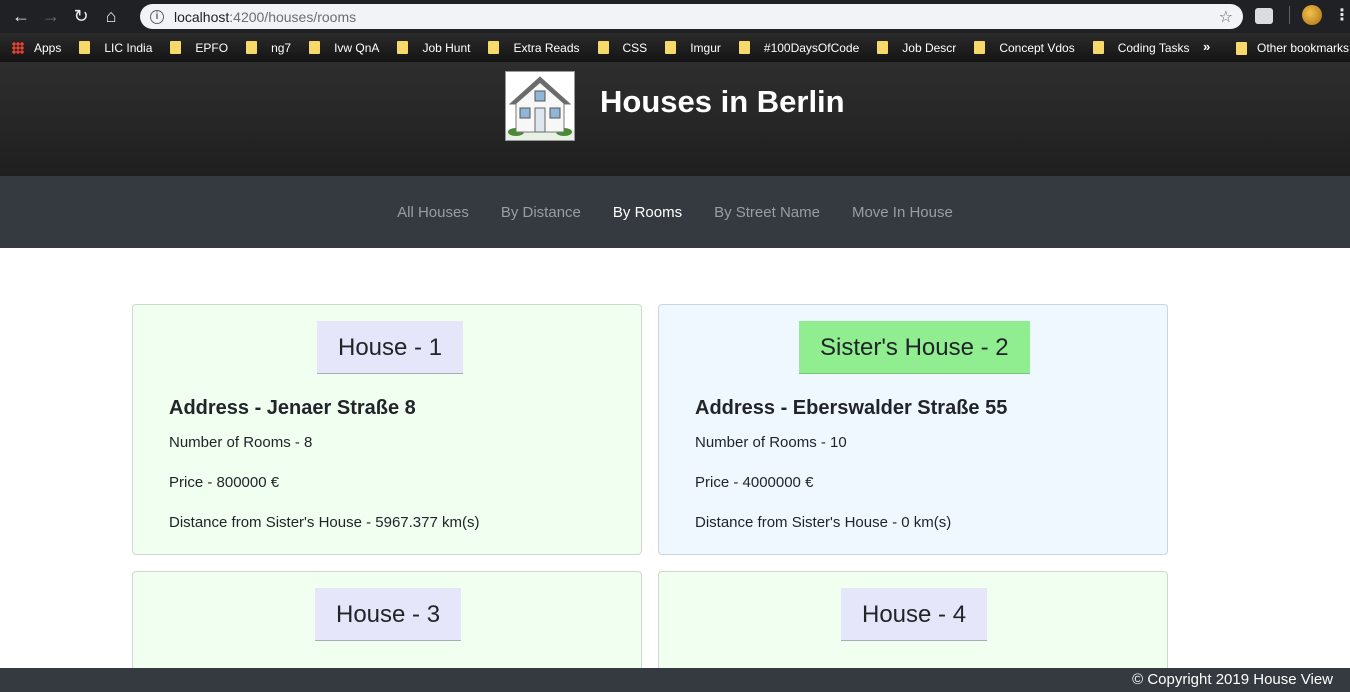 Image resolution: width=1350 pixels, height=692 pixels. I want to click on house-address: Address - Eberswalder Straße 55, so click(851, 408).